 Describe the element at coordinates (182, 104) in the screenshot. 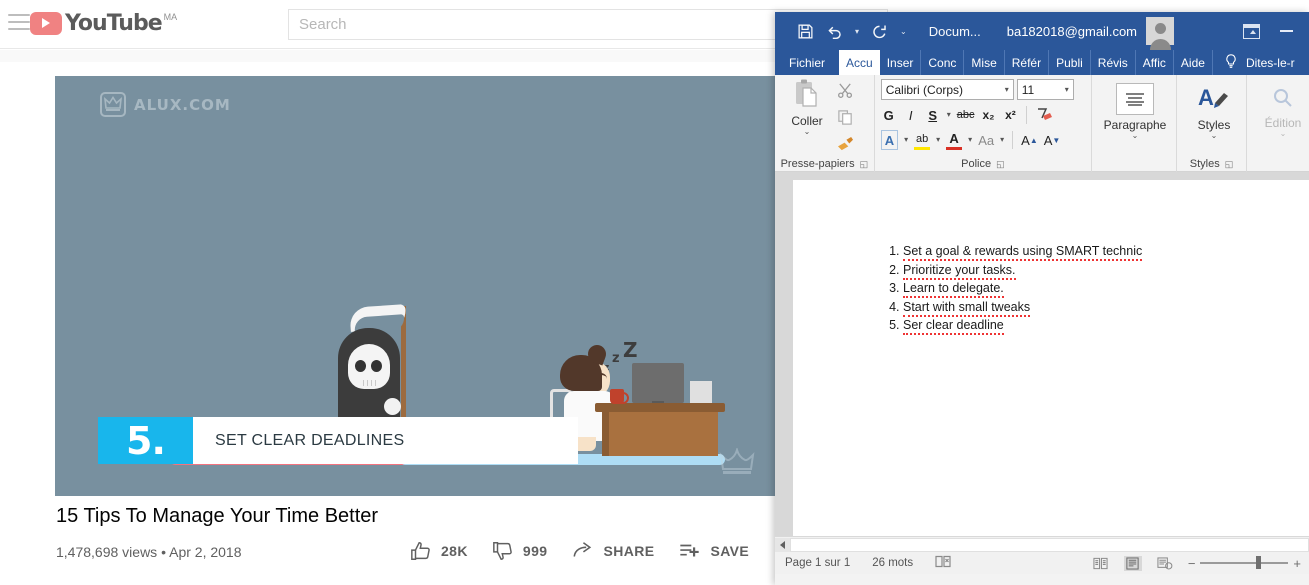

I see `alux-brand-text: ALUX.COM` at that location.